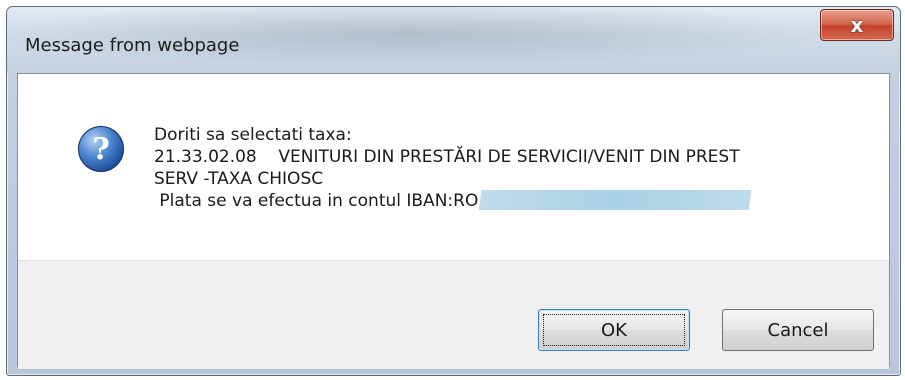 The image size is (905, 380). I want to click on dialog-title: Message from webpage, so click(132, 45).